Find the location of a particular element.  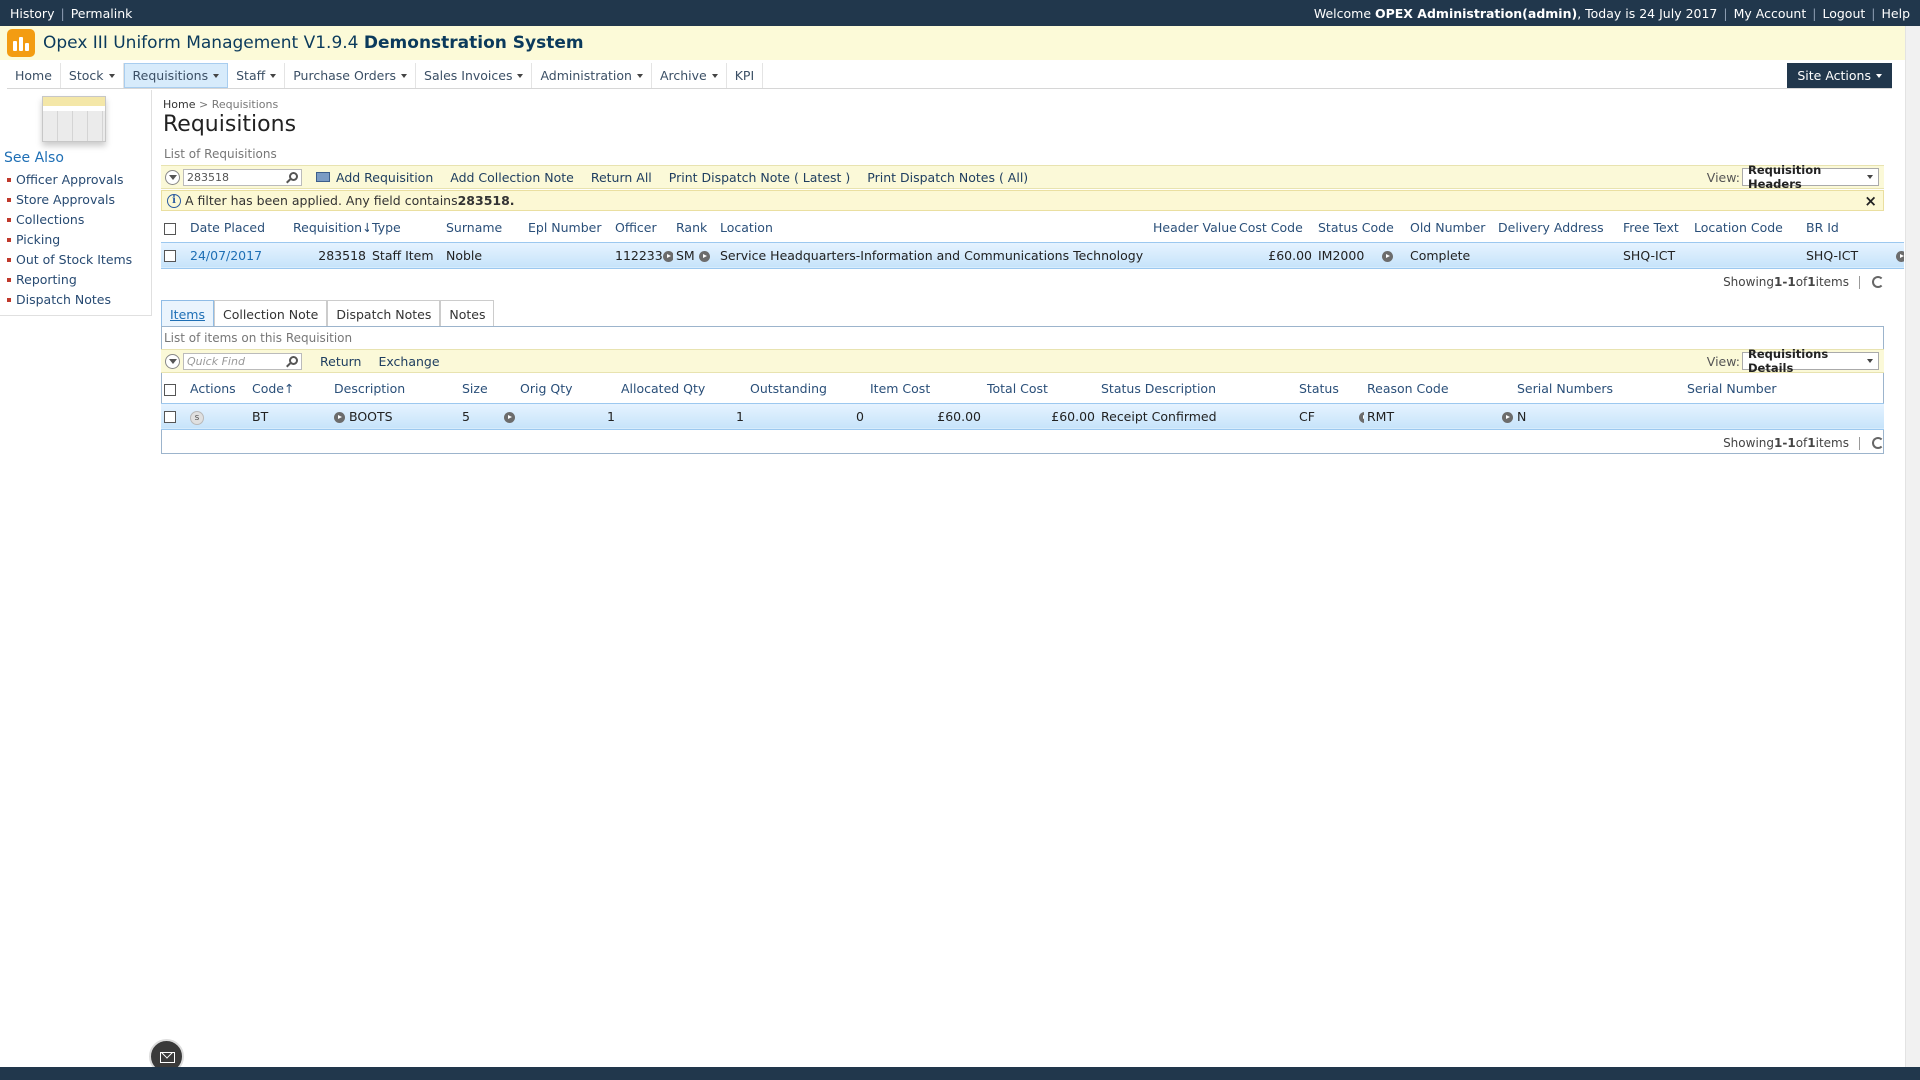

col-description: Description is located at coordinates (395, 389).